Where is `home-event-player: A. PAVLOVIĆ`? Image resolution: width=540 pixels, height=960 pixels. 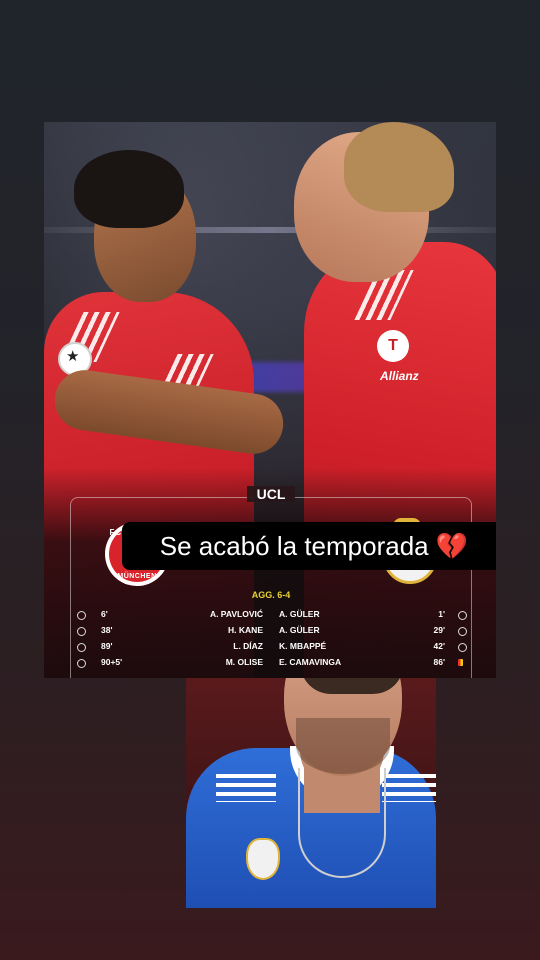
home-event-player: A. PAVLOVIĆ is located at coordinates (236, 614).